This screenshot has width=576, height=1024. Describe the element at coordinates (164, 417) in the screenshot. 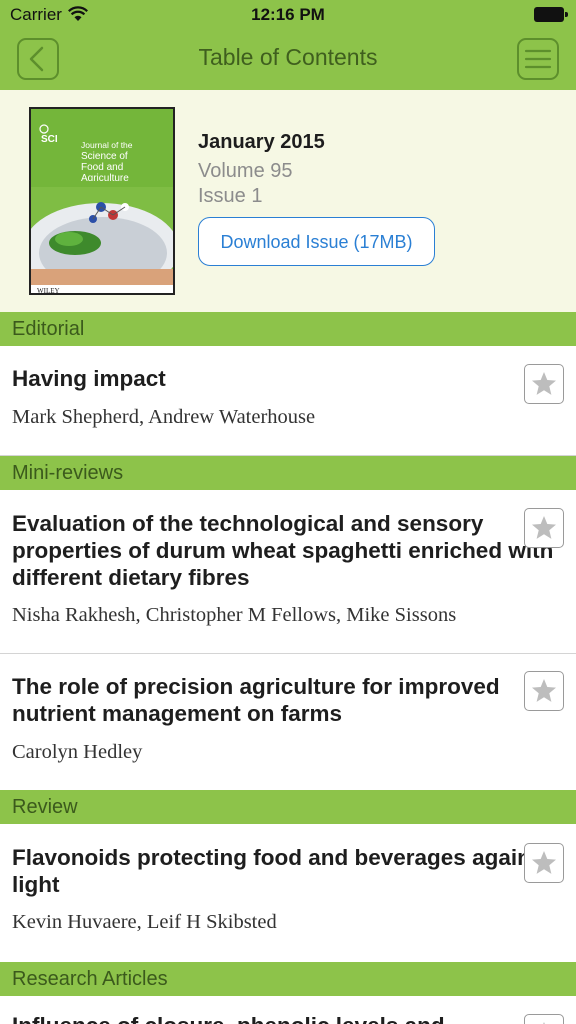

I see `article-authors: Mark Shepherd, Andrew Waterhouse` at that location.